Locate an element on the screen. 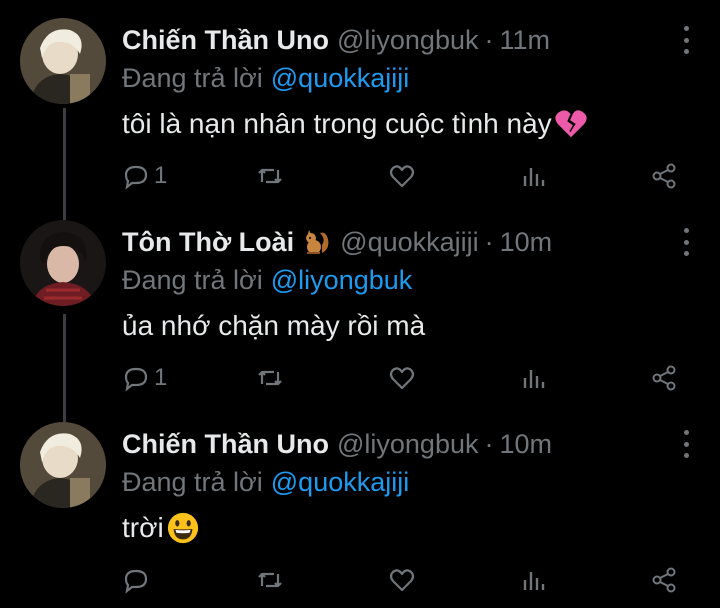  tweet-text: trời is located at coordinates (161, 528).